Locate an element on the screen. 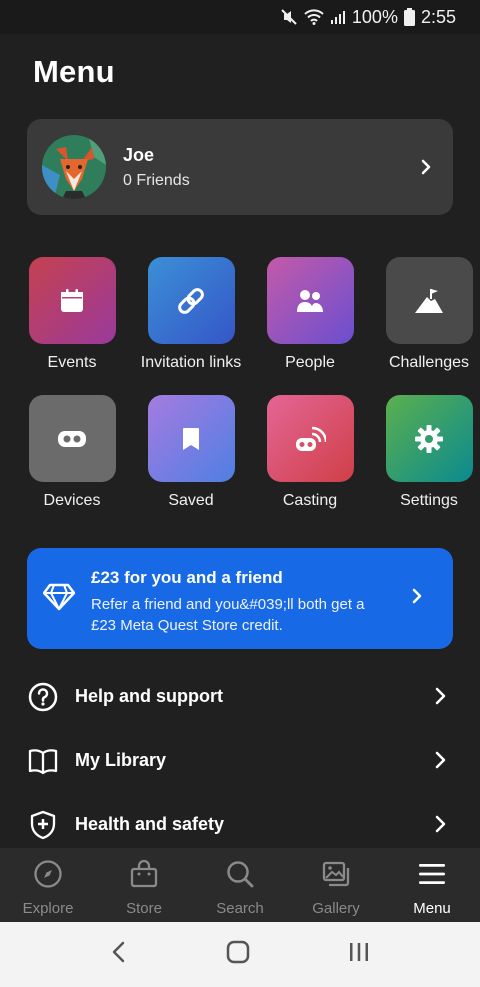 This screenshot has width=480, height=987. nav-label: Store is located at coordinates (144, 908).